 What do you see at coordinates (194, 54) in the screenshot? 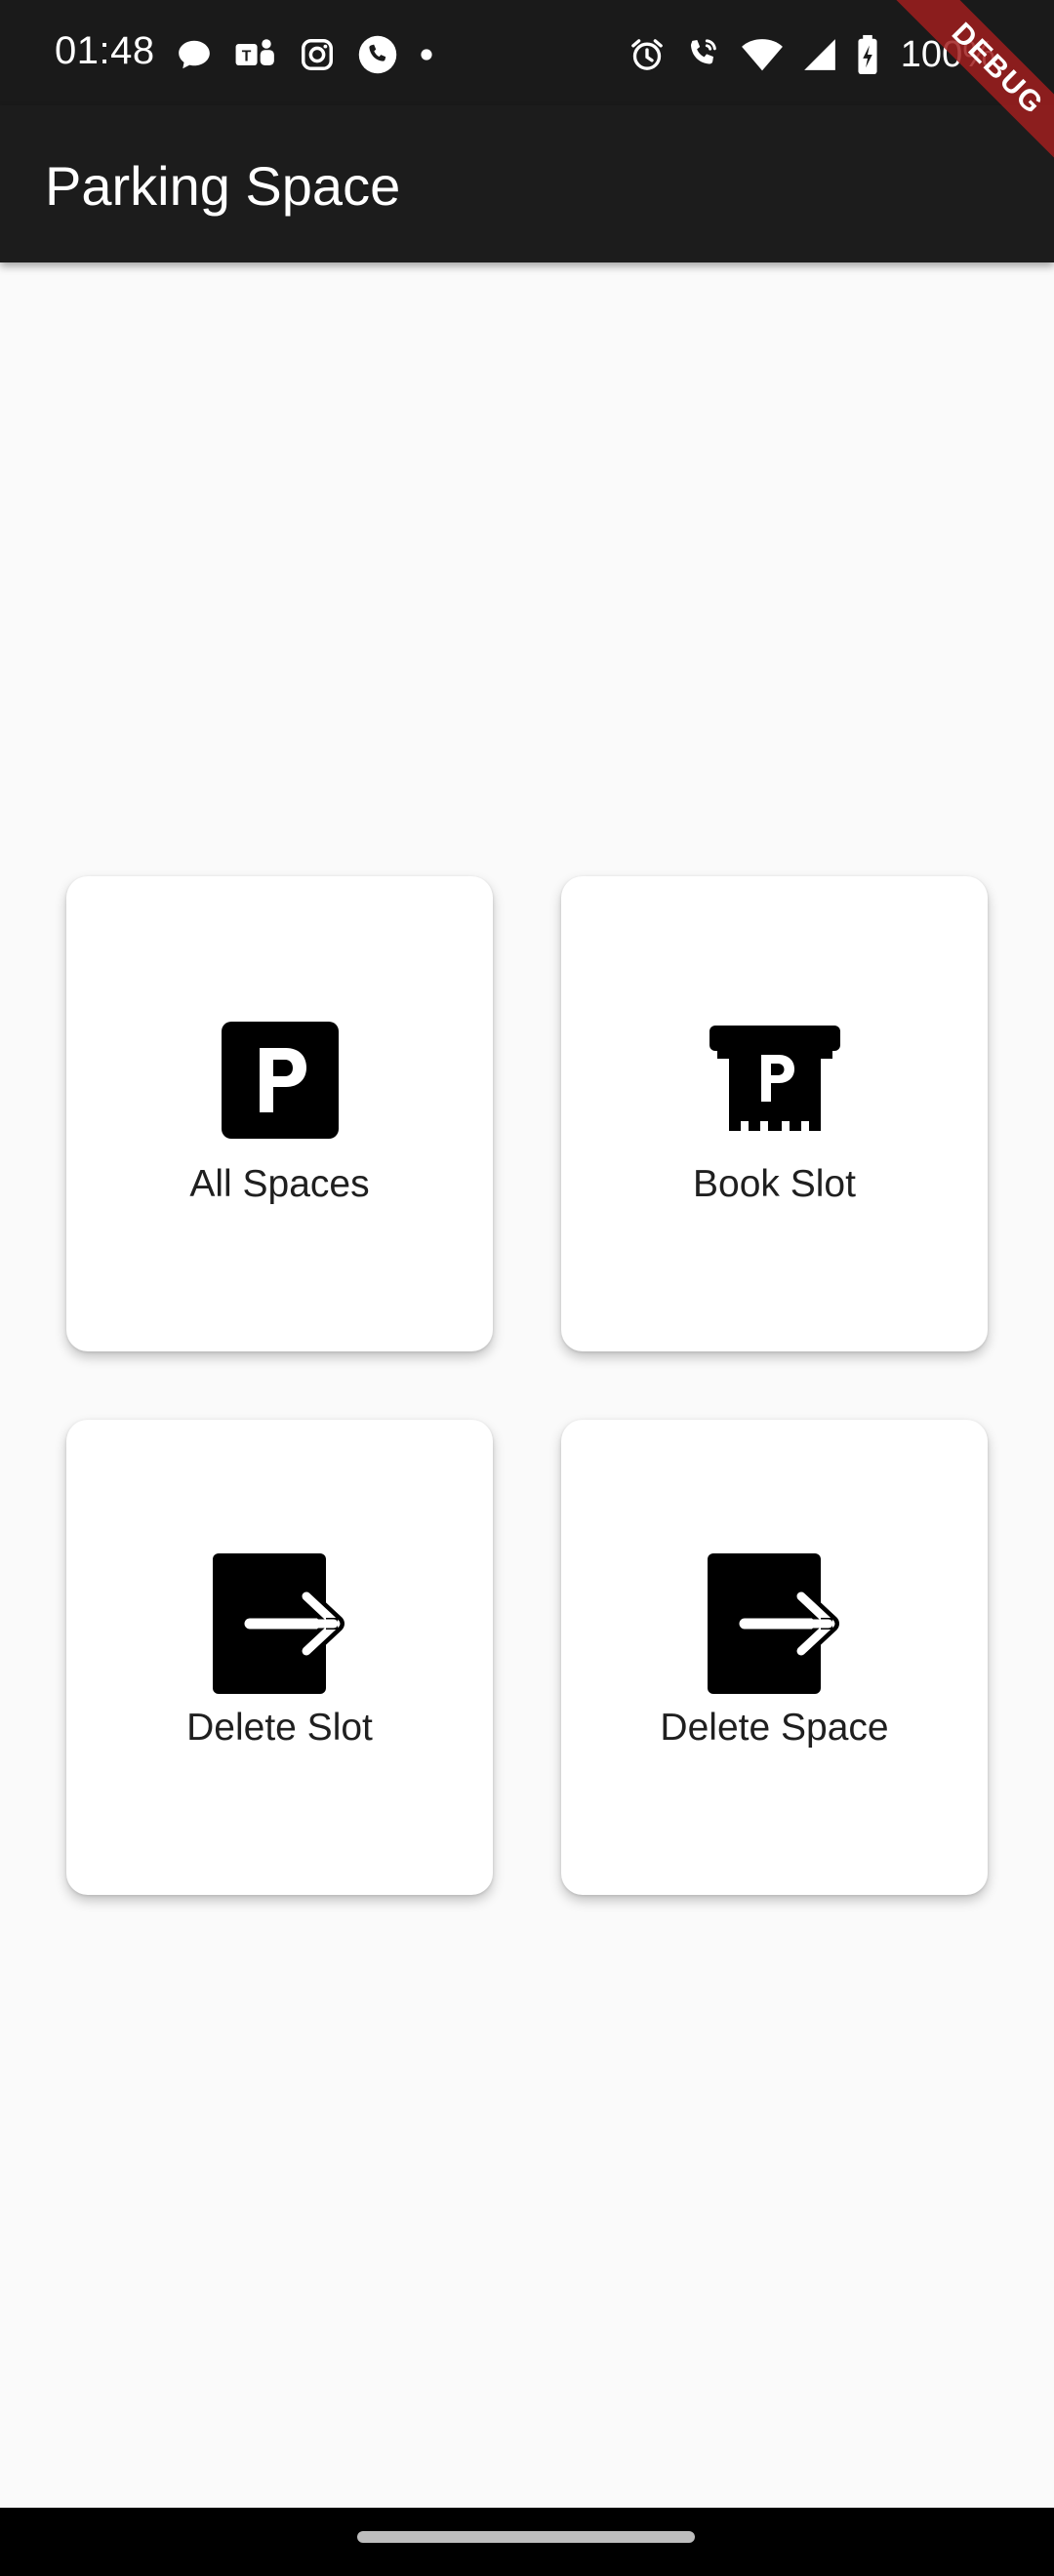
I see `chat-bubble-icon` at bounding box center [194, 54].